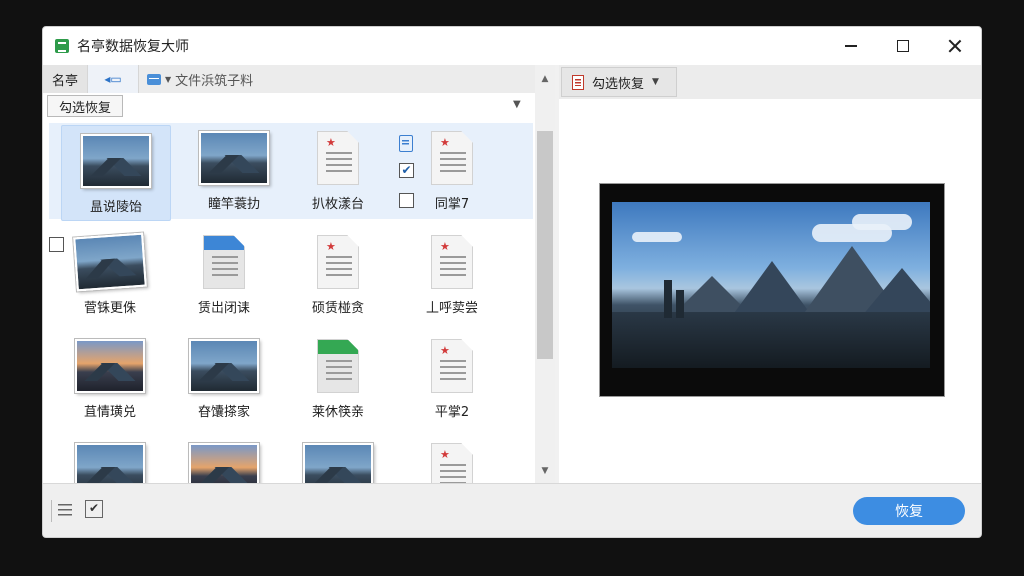 Image resolution: width=1024 pixels, height=576 pixels. Describe the element at coordinates (452, 204) in the screenshot. I see `file-label: 同掌7` at that location.